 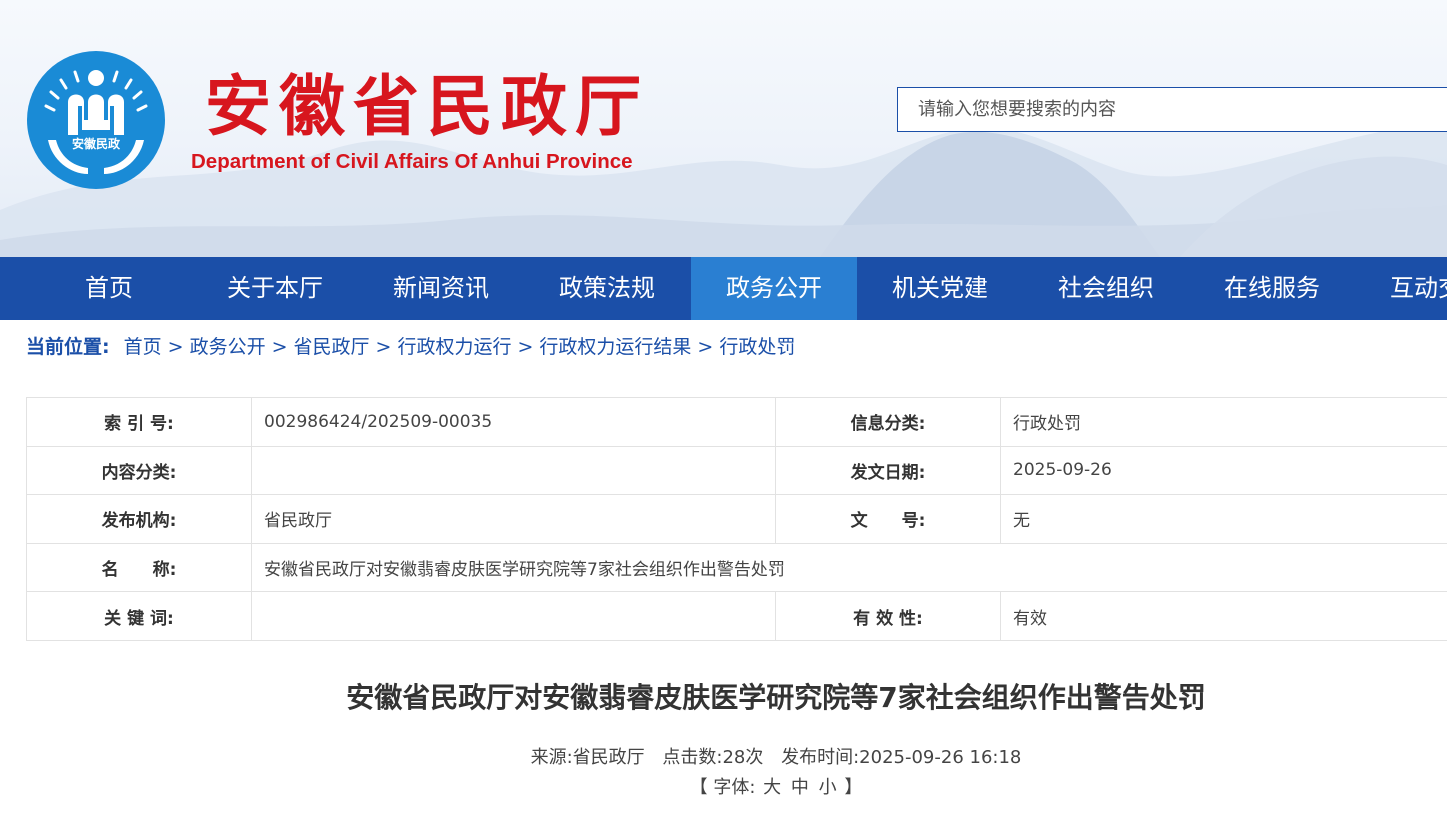 What do you see at coordinates (332, 347) in the screenshot?
I see `breadcrumb-department: 省民政厅` at bounding box center [332, 347].